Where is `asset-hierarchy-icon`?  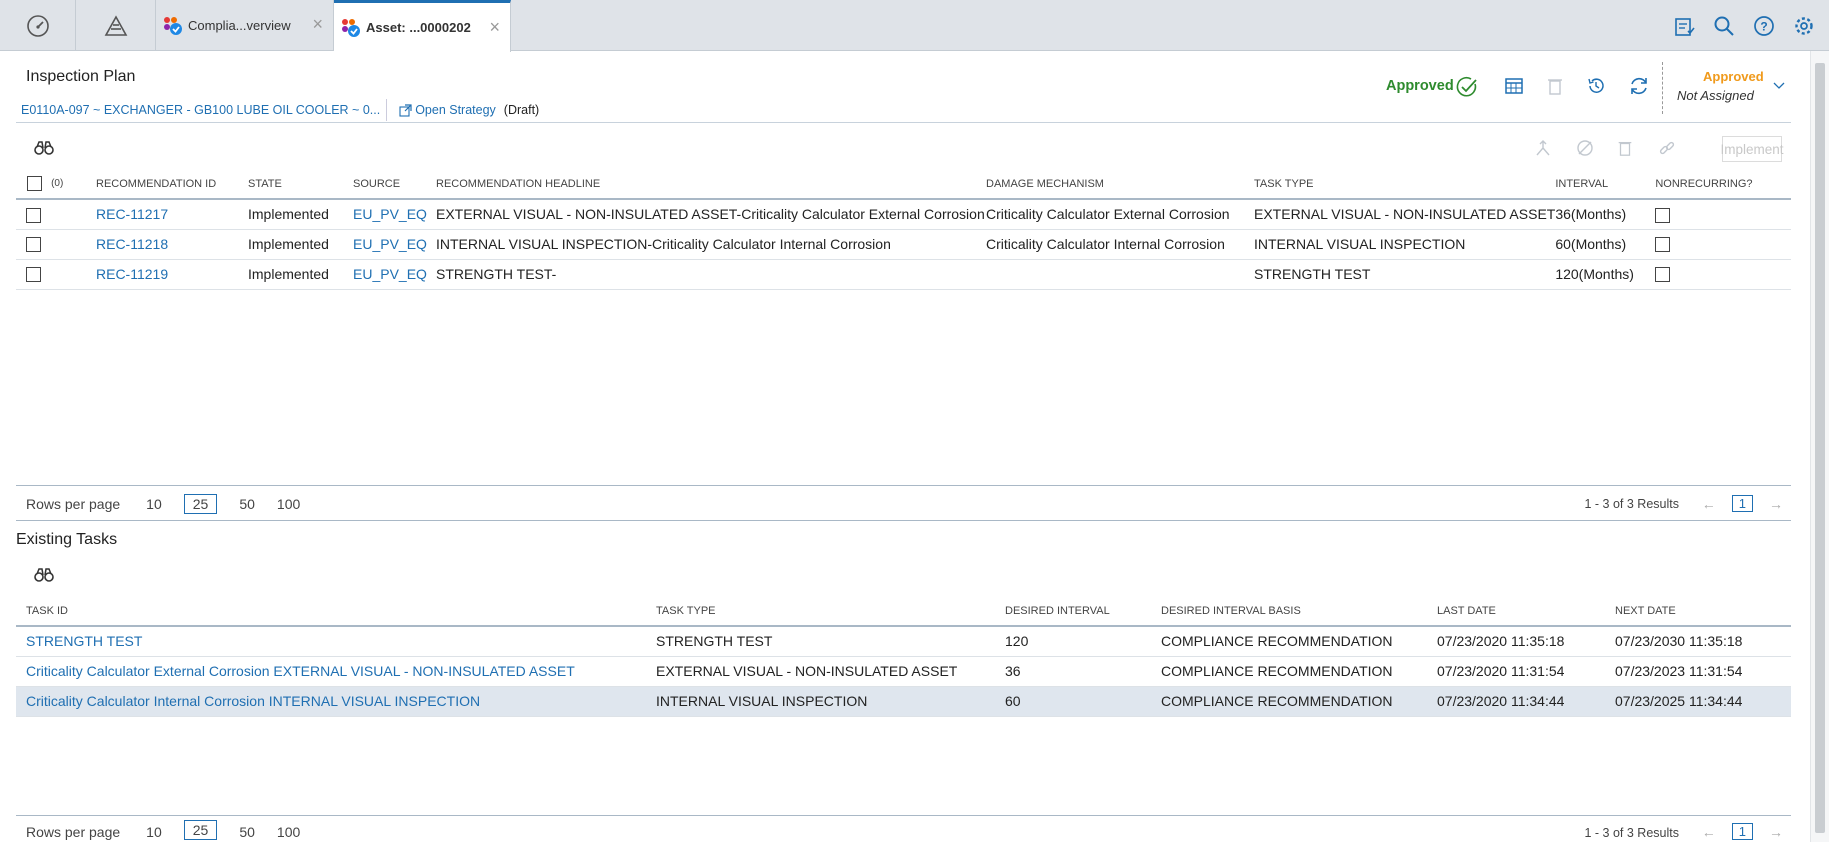
asset-hierarchy-icon is located at coordinates (115, 25).